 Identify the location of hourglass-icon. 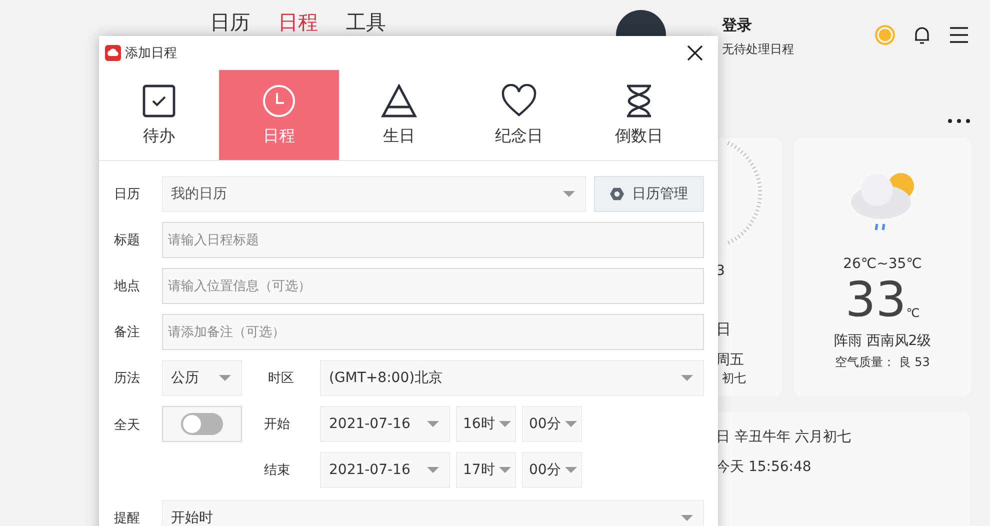
(639, 101).